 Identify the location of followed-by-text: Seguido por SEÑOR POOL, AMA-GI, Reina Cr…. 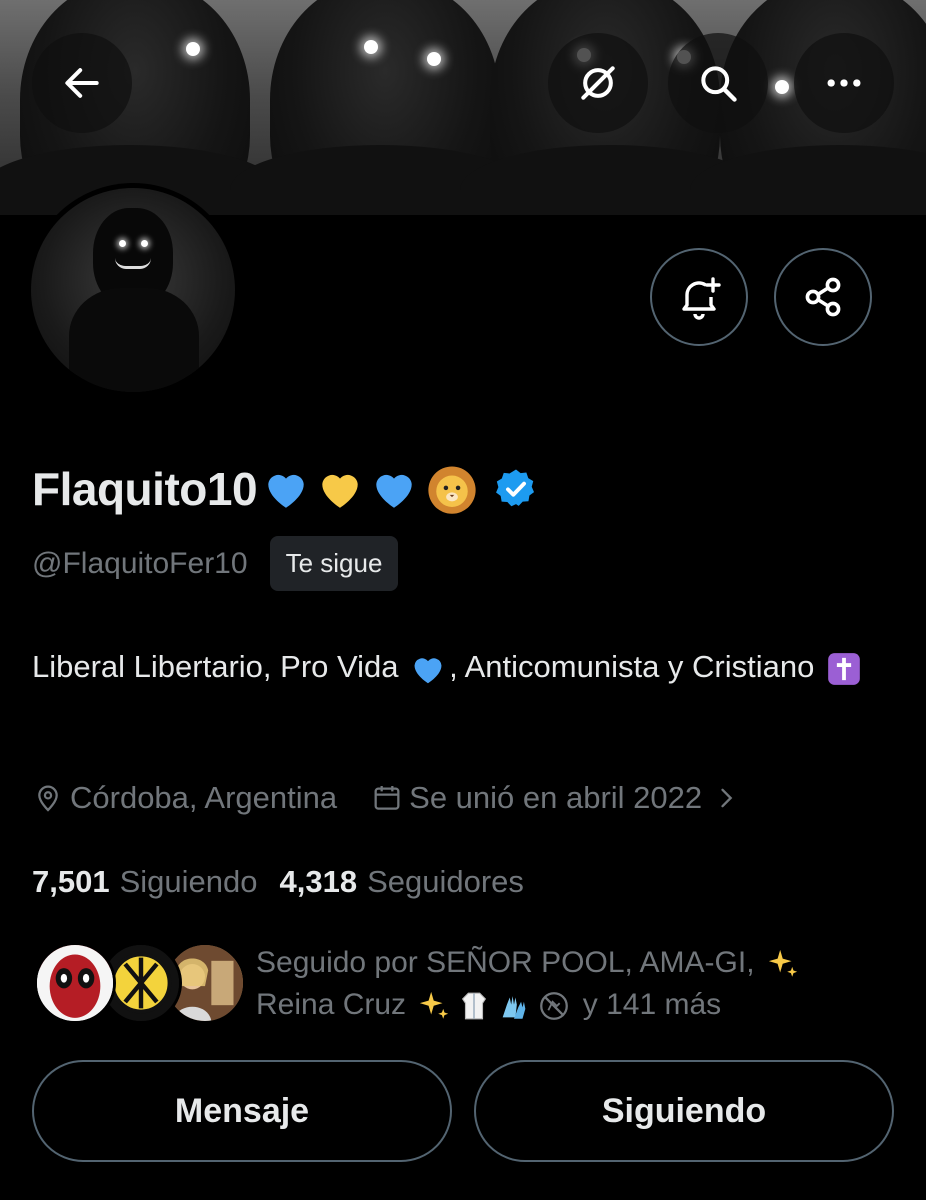
(576, 984).